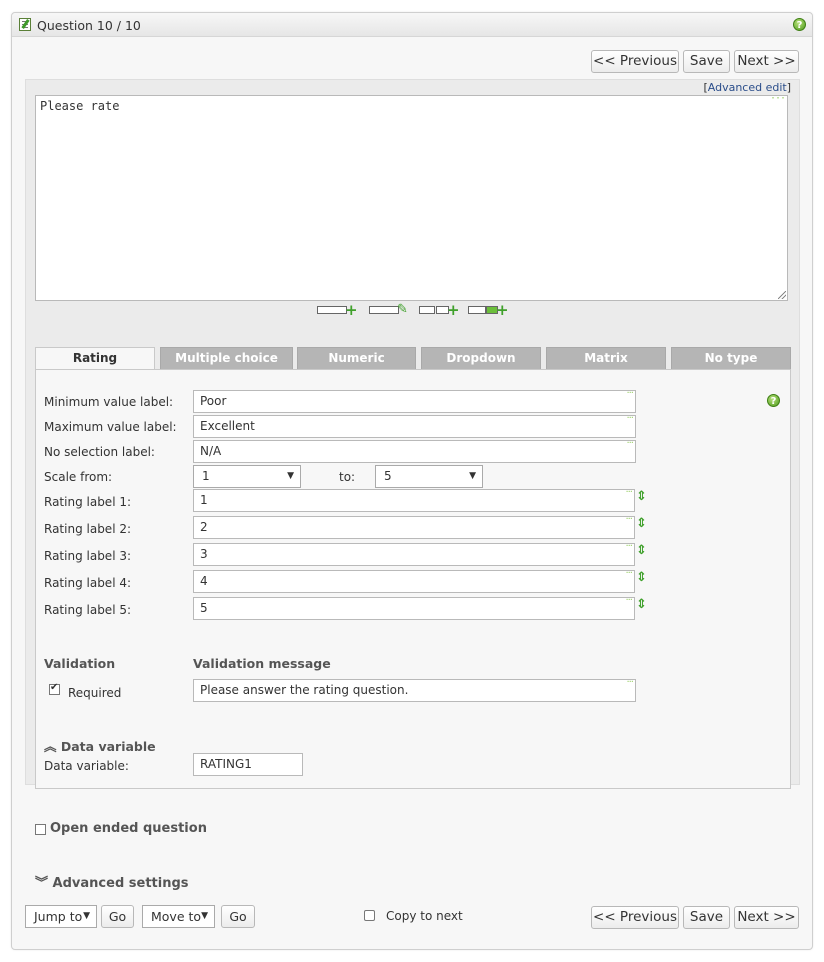 The height and width of the screenshot is (962, 824). What do you see at coordinates (481, 358) in the screenshot?
I see `tab-dropdown: Dropdown` at bounding box center [481, 358].